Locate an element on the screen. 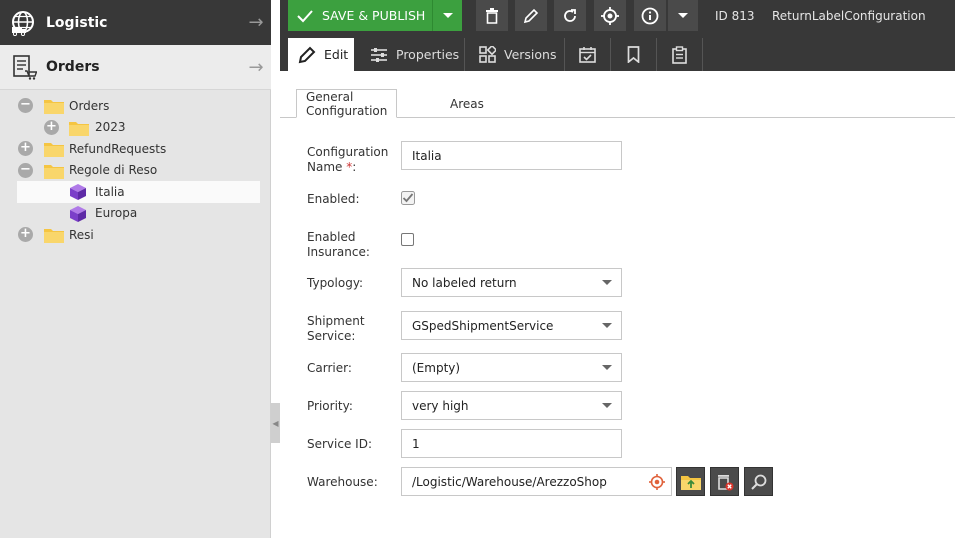 The height and width of the screenshot is (538, 955). object-class: ReturnLabelConfiguration is located at coordinates (849, 15).